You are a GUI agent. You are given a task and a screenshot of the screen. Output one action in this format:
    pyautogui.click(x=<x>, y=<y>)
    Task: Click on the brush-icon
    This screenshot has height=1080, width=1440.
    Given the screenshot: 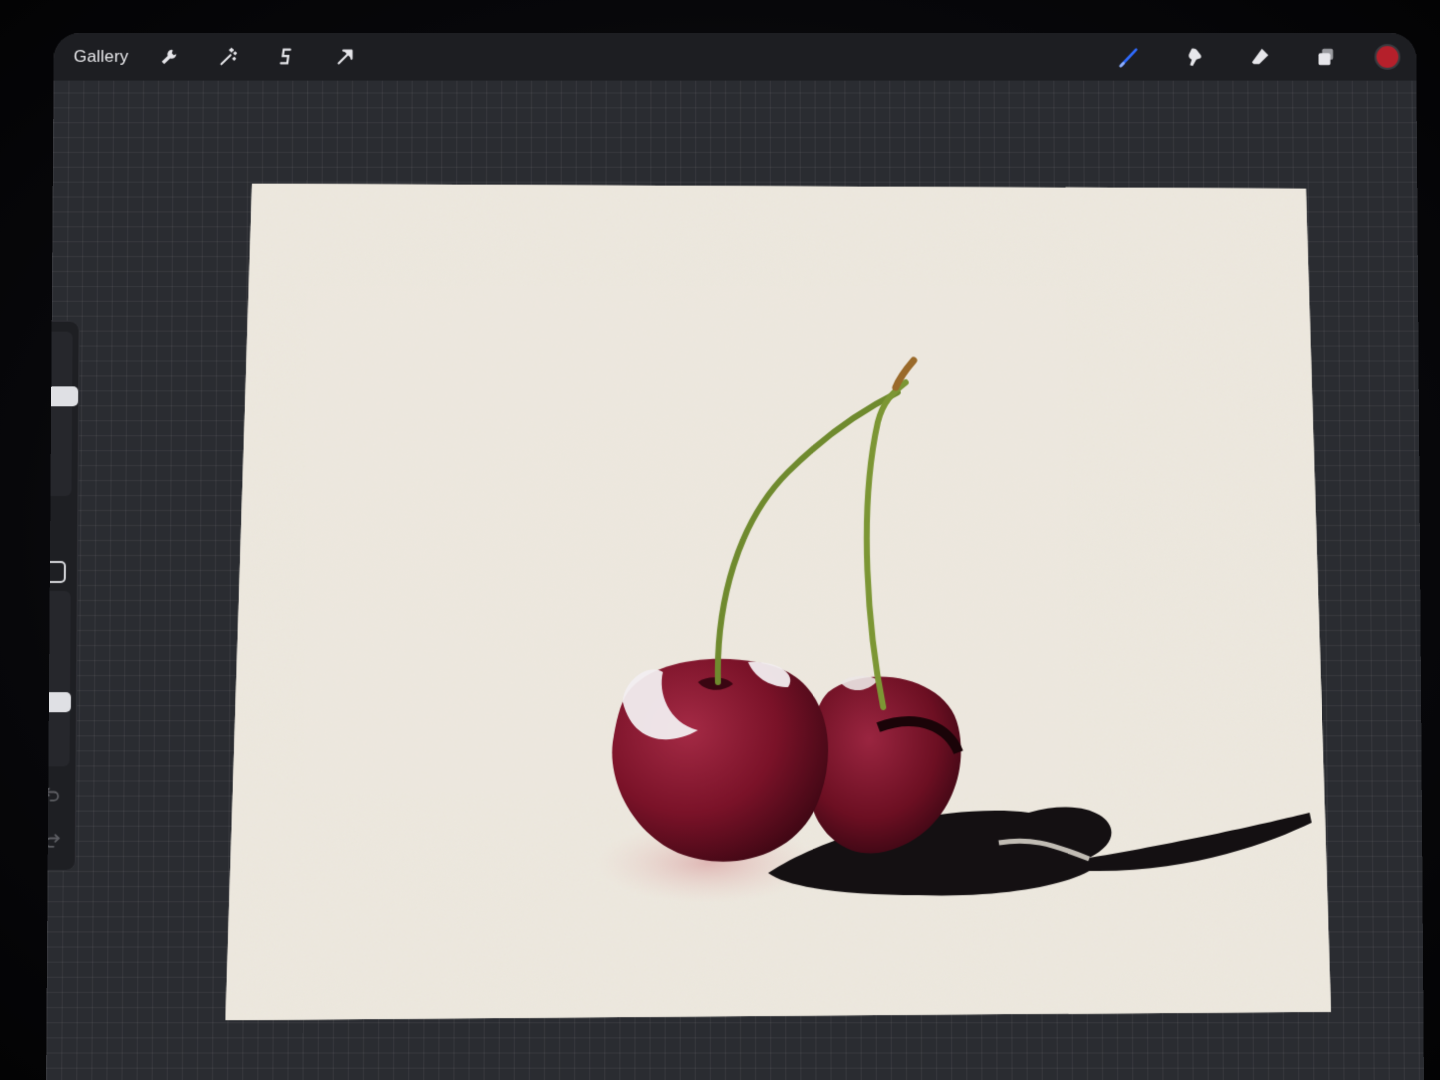 What is the action you would take?
    pyautogui.click(x=1129, y=57)
    